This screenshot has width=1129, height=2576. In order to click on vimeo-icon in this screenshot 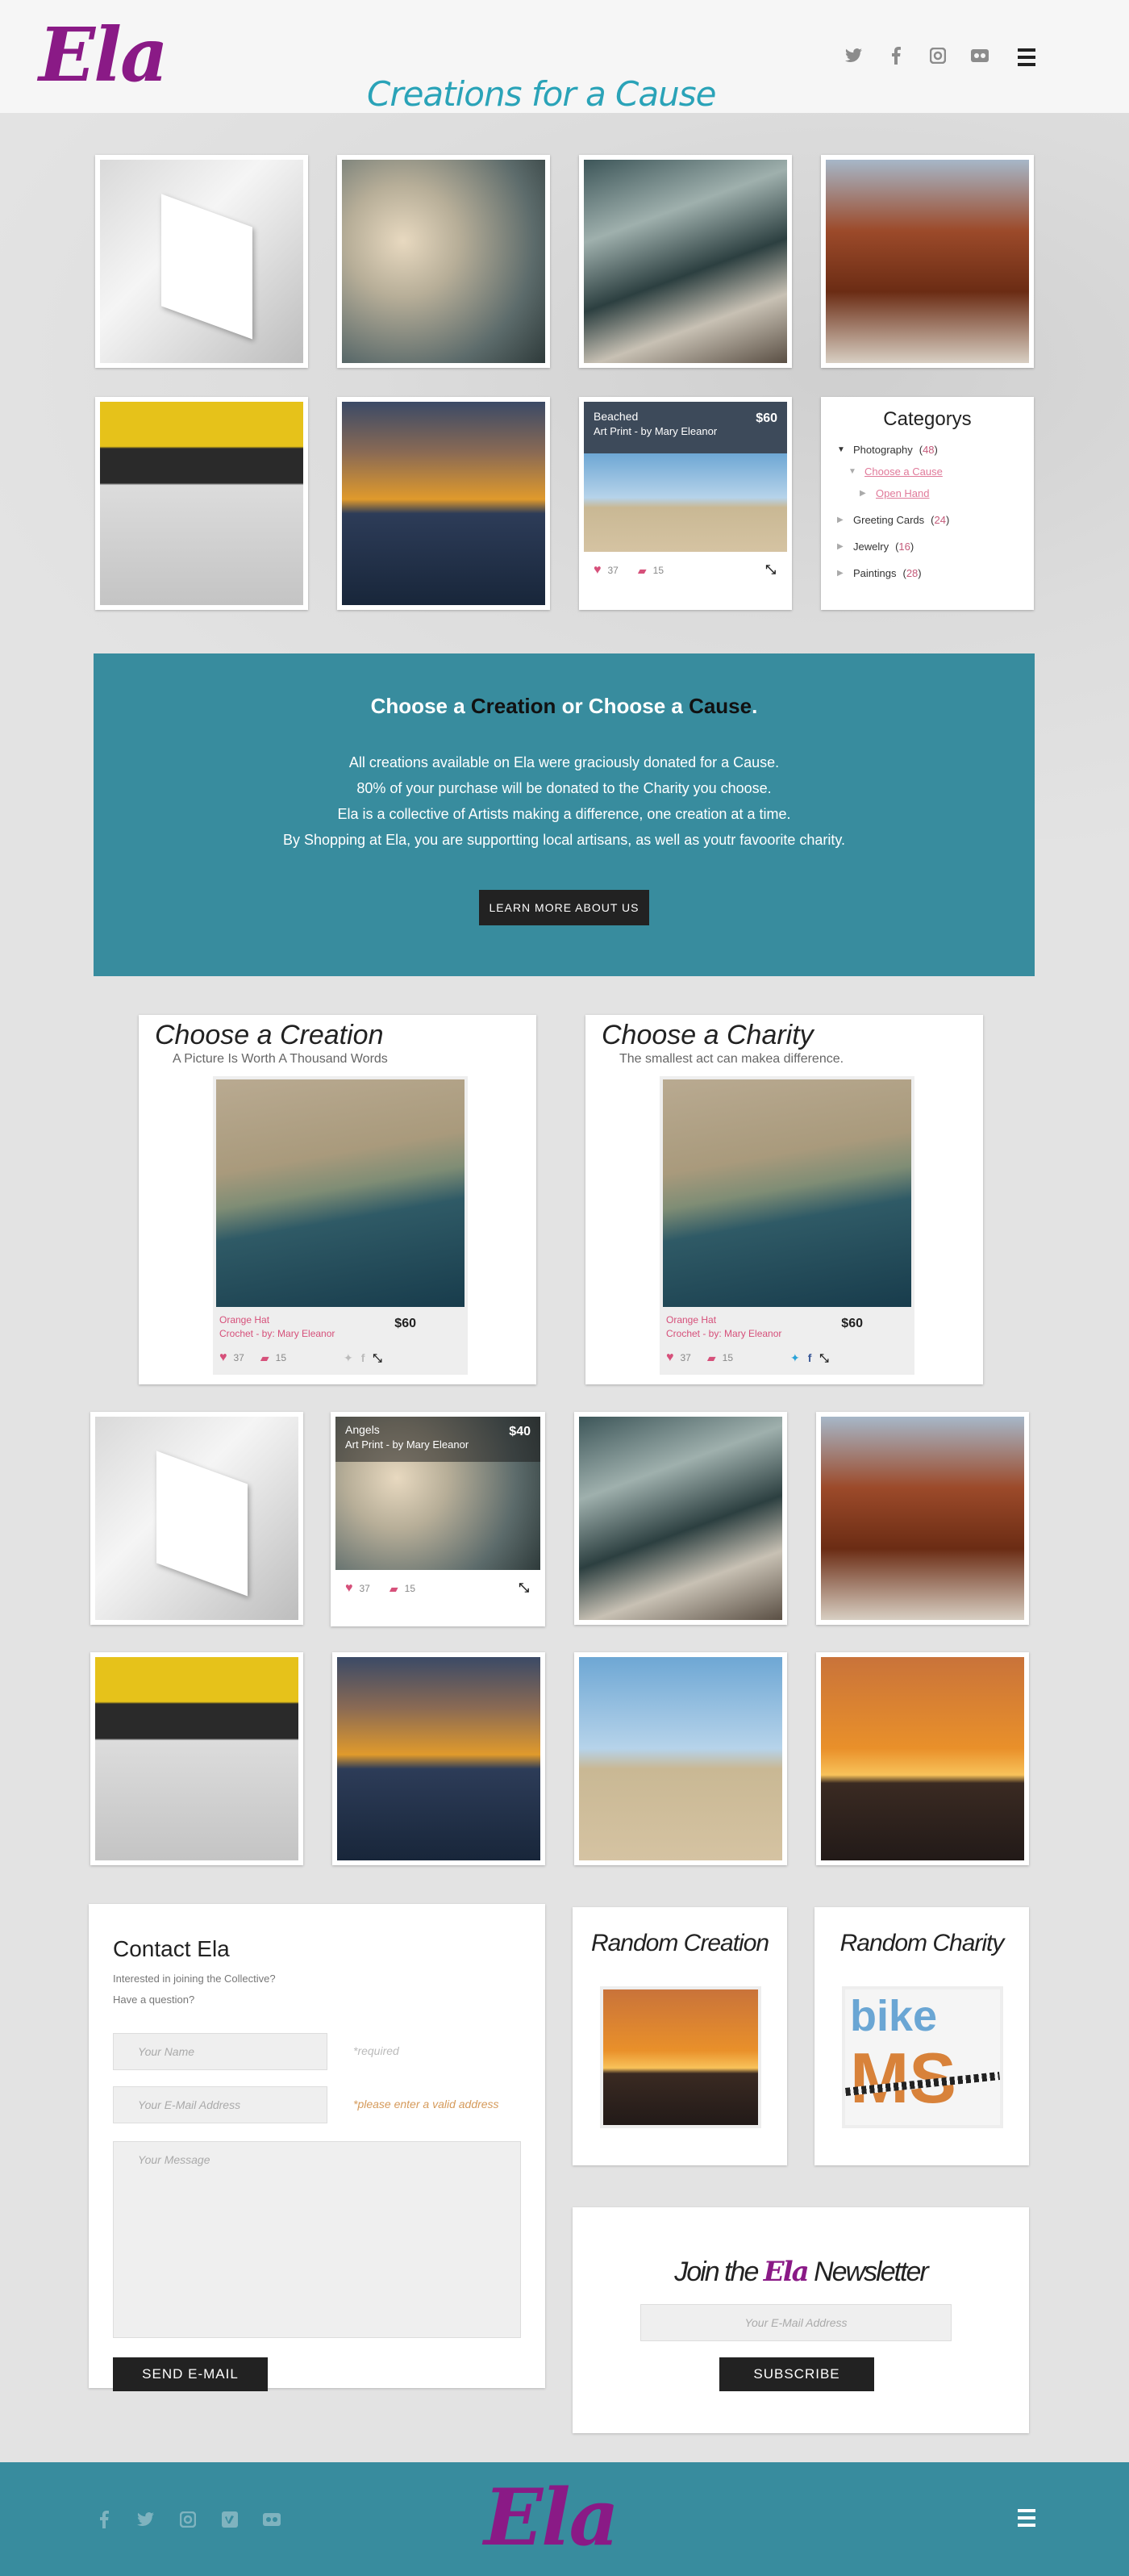, I will do `click(229, 2519)`.